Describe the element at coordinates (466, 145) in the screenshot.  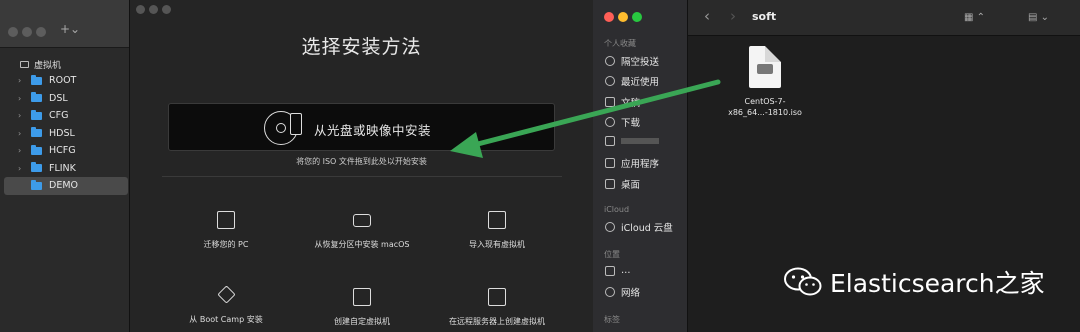
I see `arrow-head` at that location.